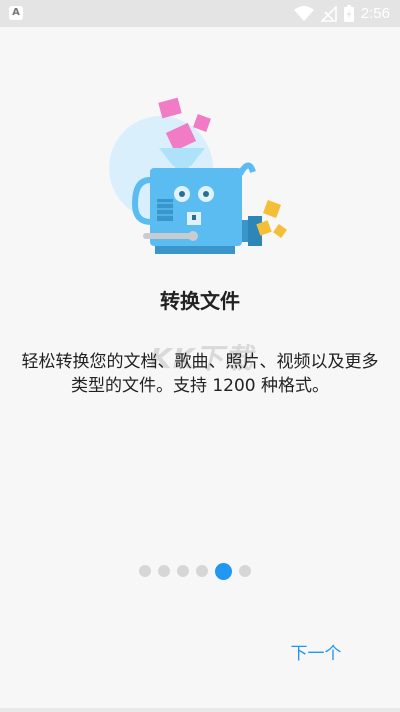 This screenshot has height=712, width=400. I want to click on battery-icon, so click(348, 13).